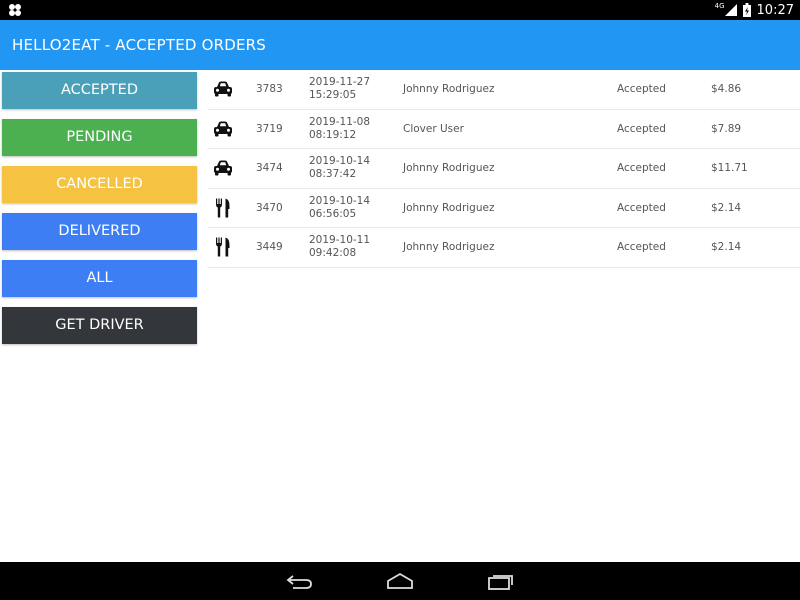 The width and height of the screenshot is (800, 600). What do you see at coordinates (99, 184) in the screenshot?
I see `cancelled-button: CANCELLED` at bounding box center [99, 184].